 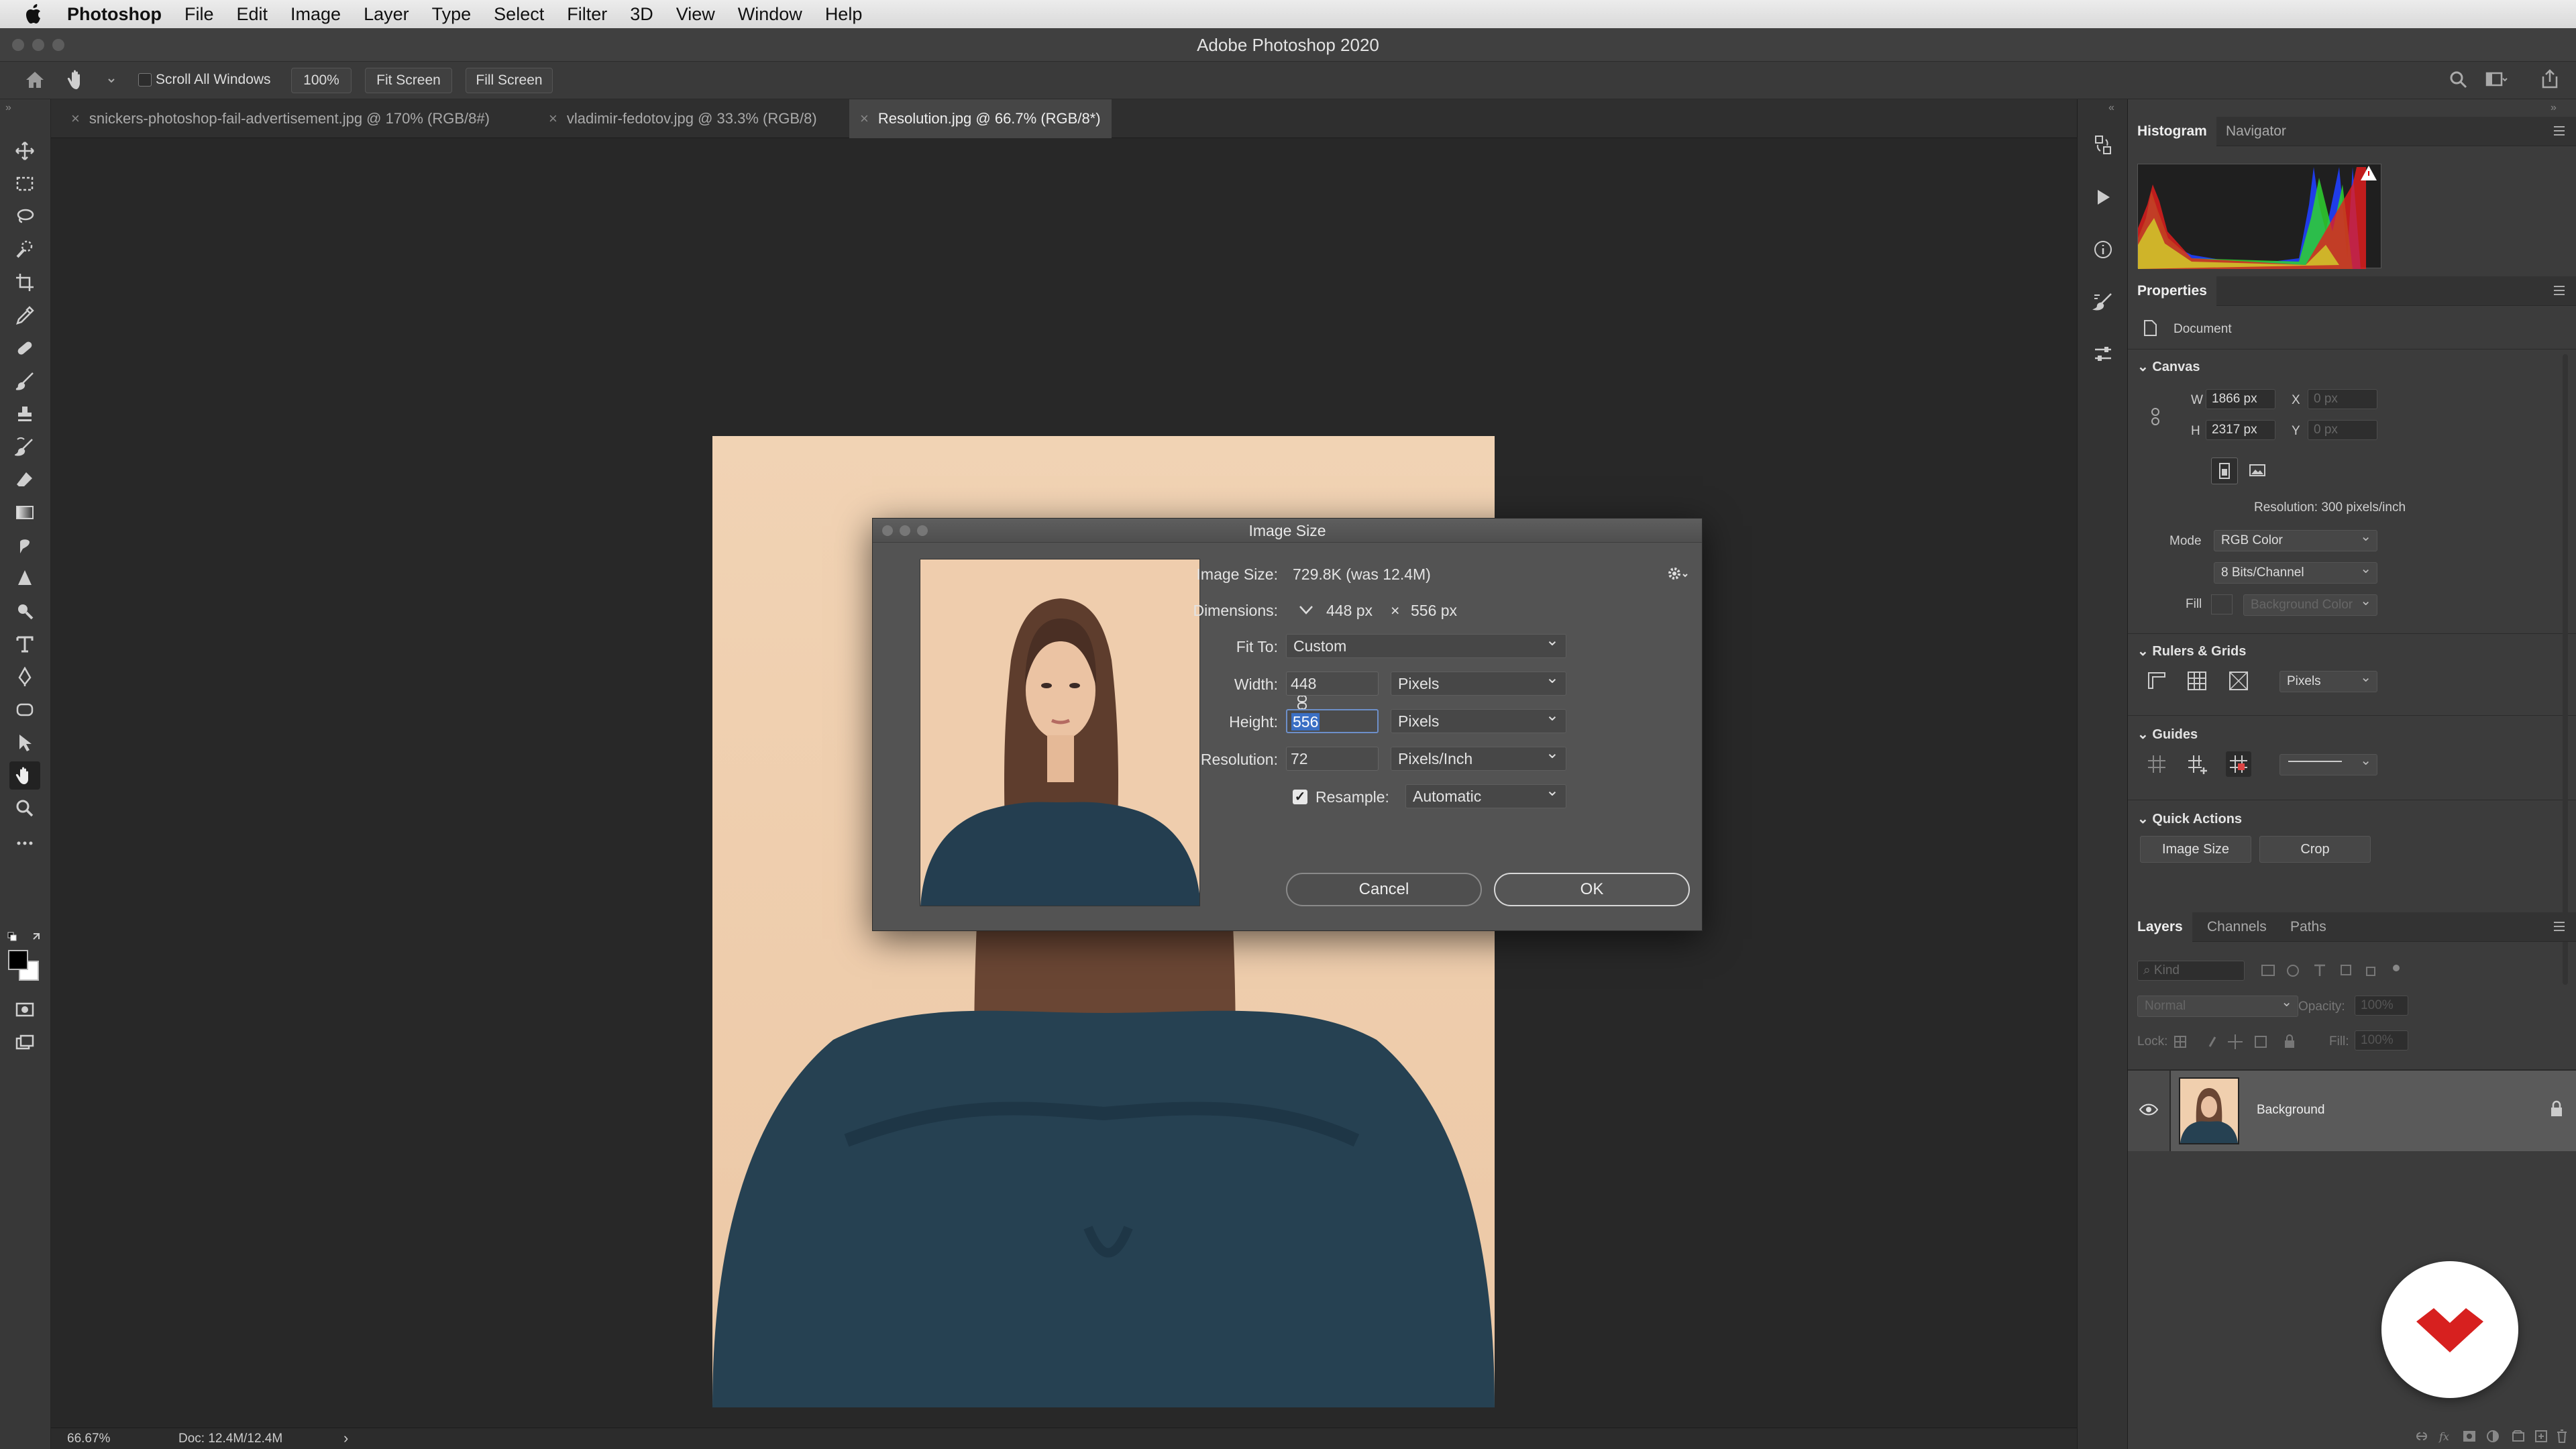 What do you see at coordinates (2295, 571) in the screenshot?
I see `bit-depth-dropdown: 8 Bits/Channel` at bounding box center [2295, 571].